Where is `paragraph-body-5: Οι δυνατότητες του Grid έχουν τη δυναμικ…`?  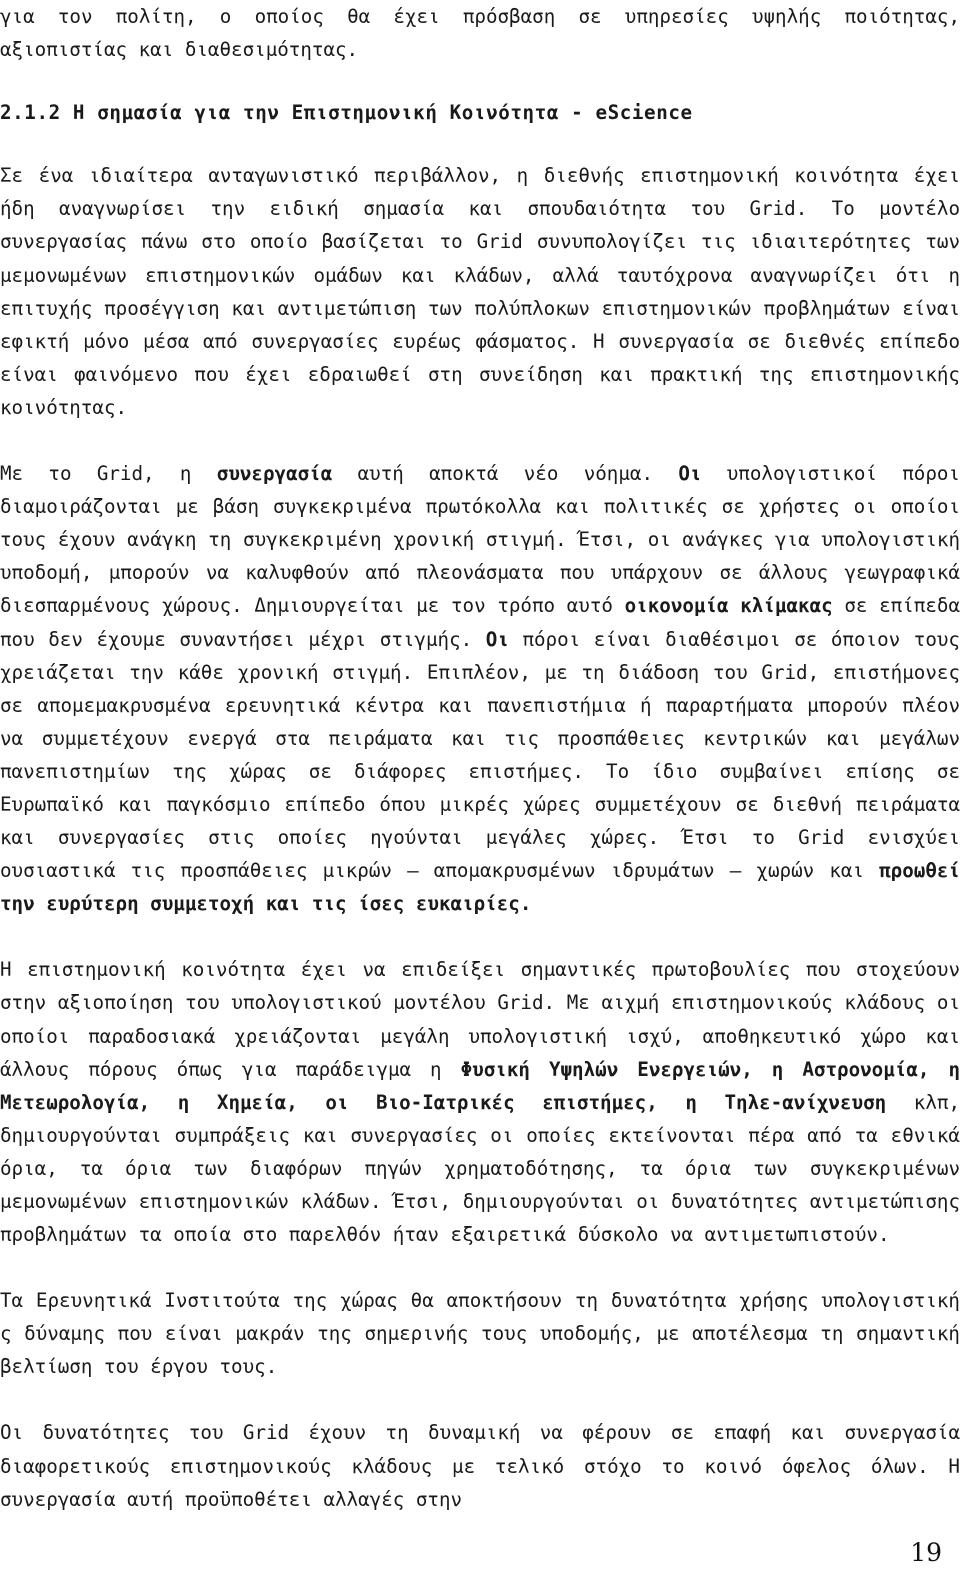 paragraph-body-5: Οι δυνατότητες του Grid έχουν τη δυναμικ… is located at coordinates (480, 1466).